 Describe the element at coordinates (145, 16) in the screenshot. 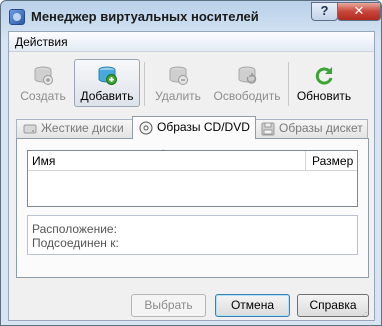

I see `window-title: Менеджер виртуальных носителей` at that location.